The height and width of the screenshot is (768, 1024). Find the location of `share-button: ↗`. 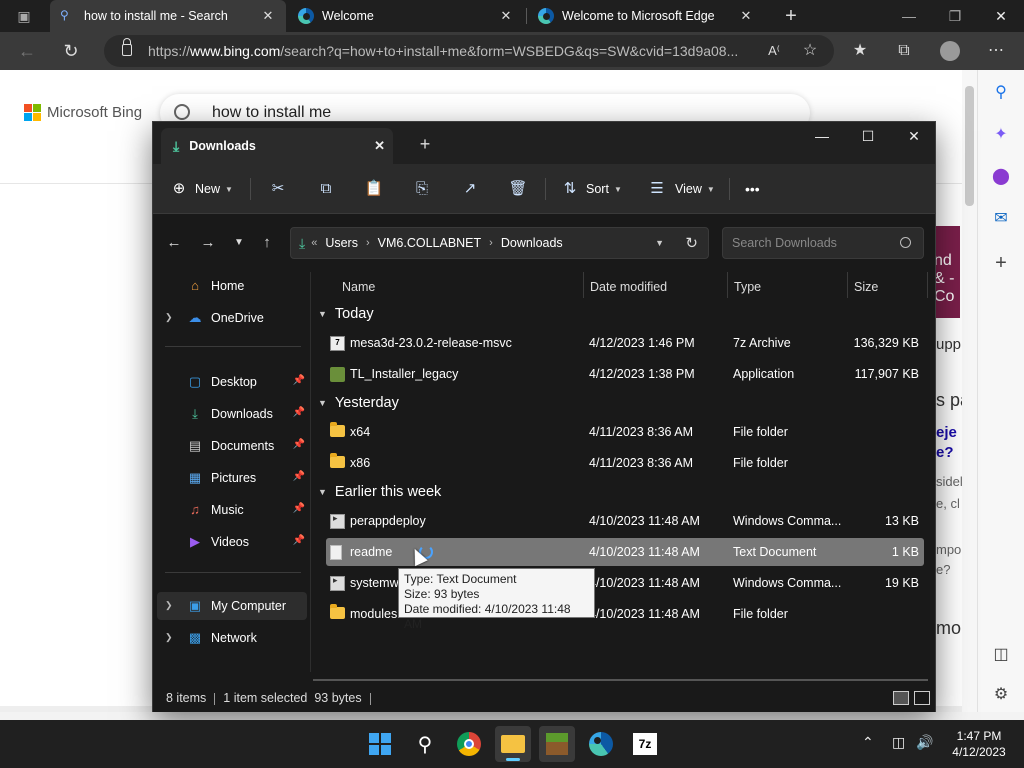

share-button: ↗ is located at coordinates (470, 189).